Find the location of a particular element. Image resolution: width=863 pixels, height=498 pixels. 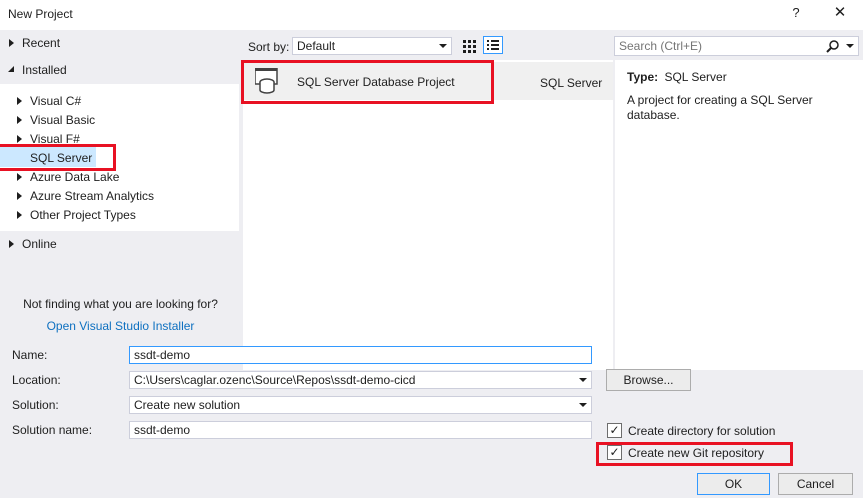

tree-item-label: Other Project Types is located at coordinates (83, 215).